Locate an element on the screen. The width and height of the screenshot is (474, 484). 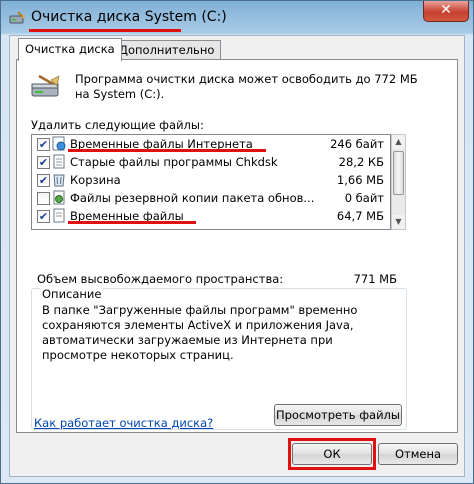
file-size: 28,2 КБ is located at coordinates (361, 162).